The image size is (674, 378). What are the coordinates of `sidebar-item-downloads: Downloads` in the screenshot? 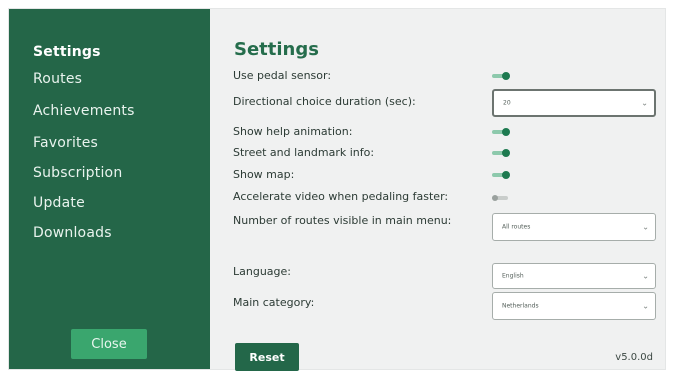 It's located at (72, 233).